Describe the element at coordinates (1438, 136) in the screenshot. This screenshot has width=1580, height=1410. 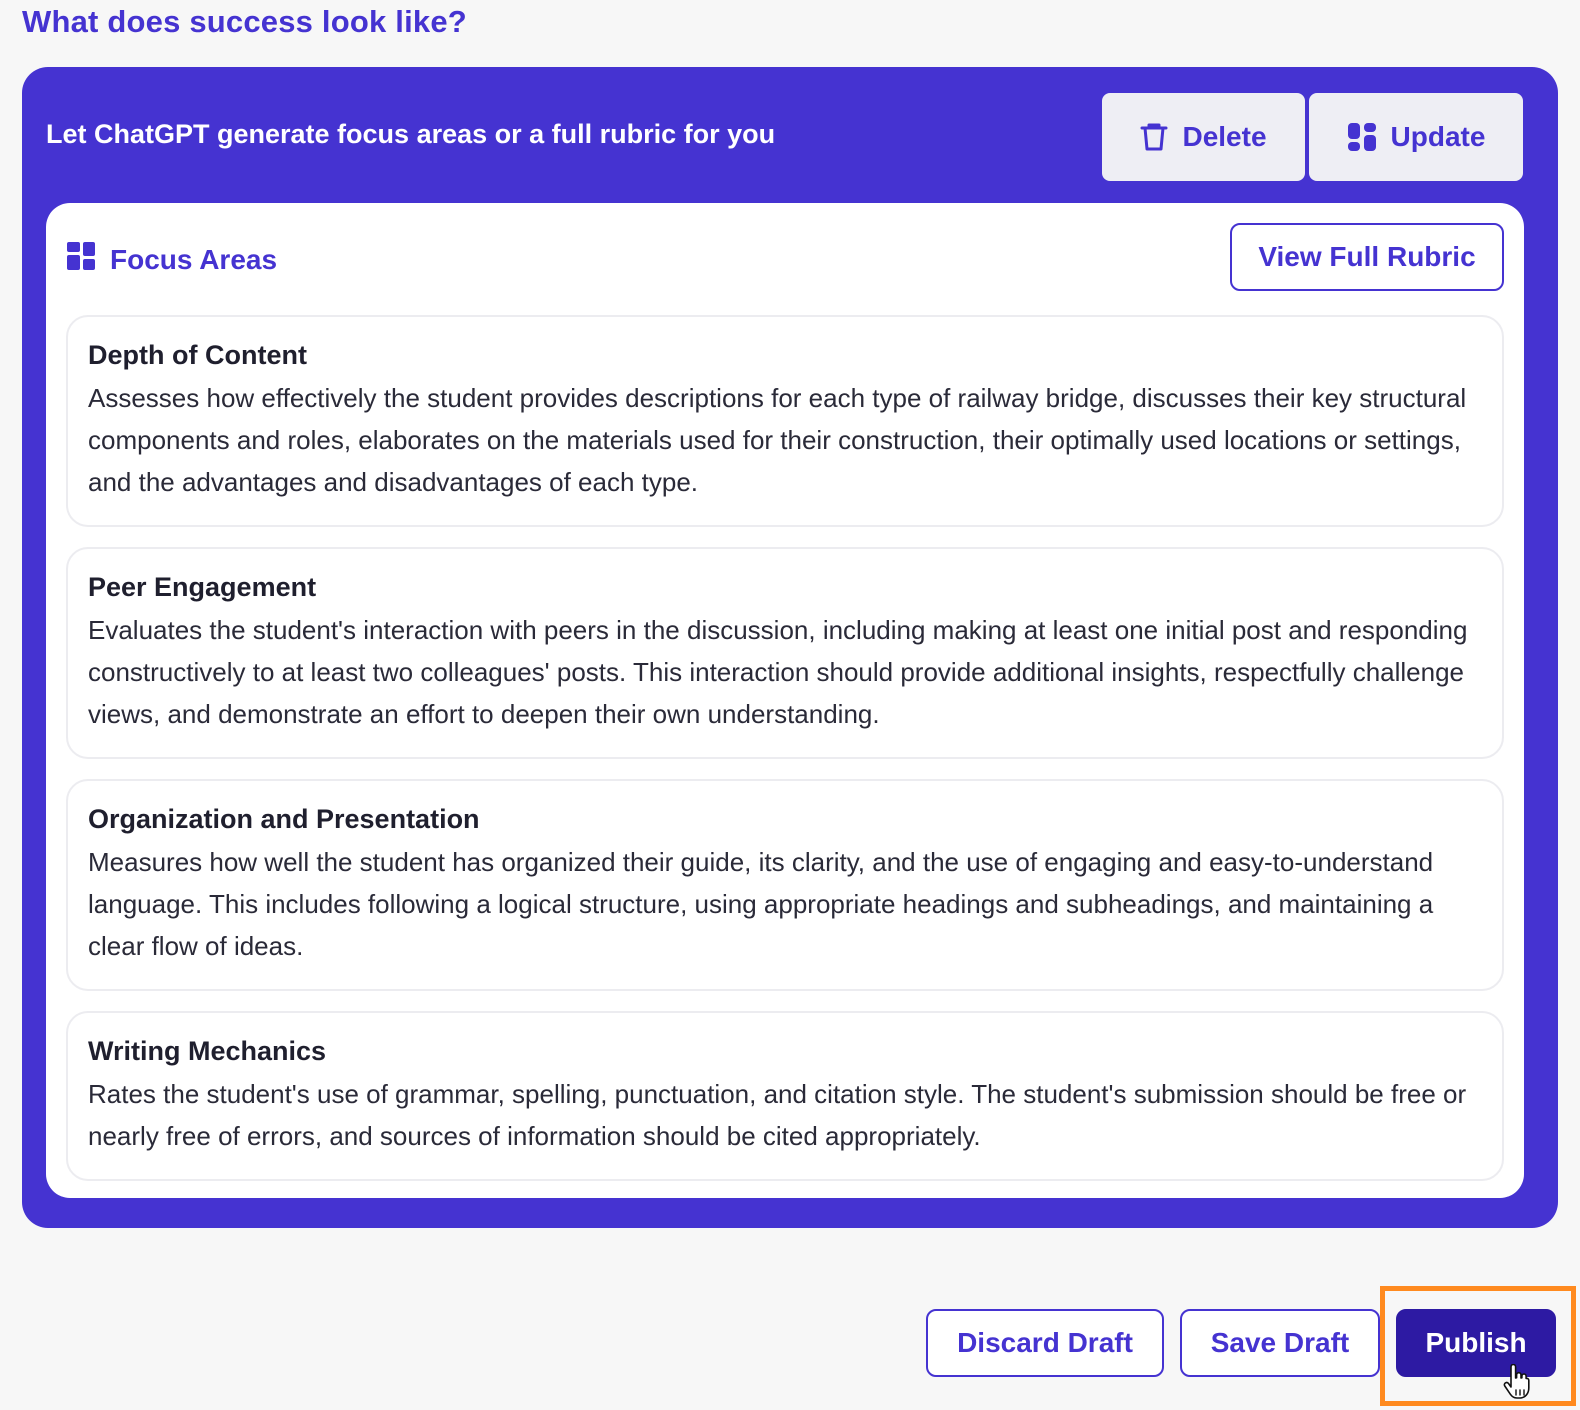
I see `update-label: Update` at that location.